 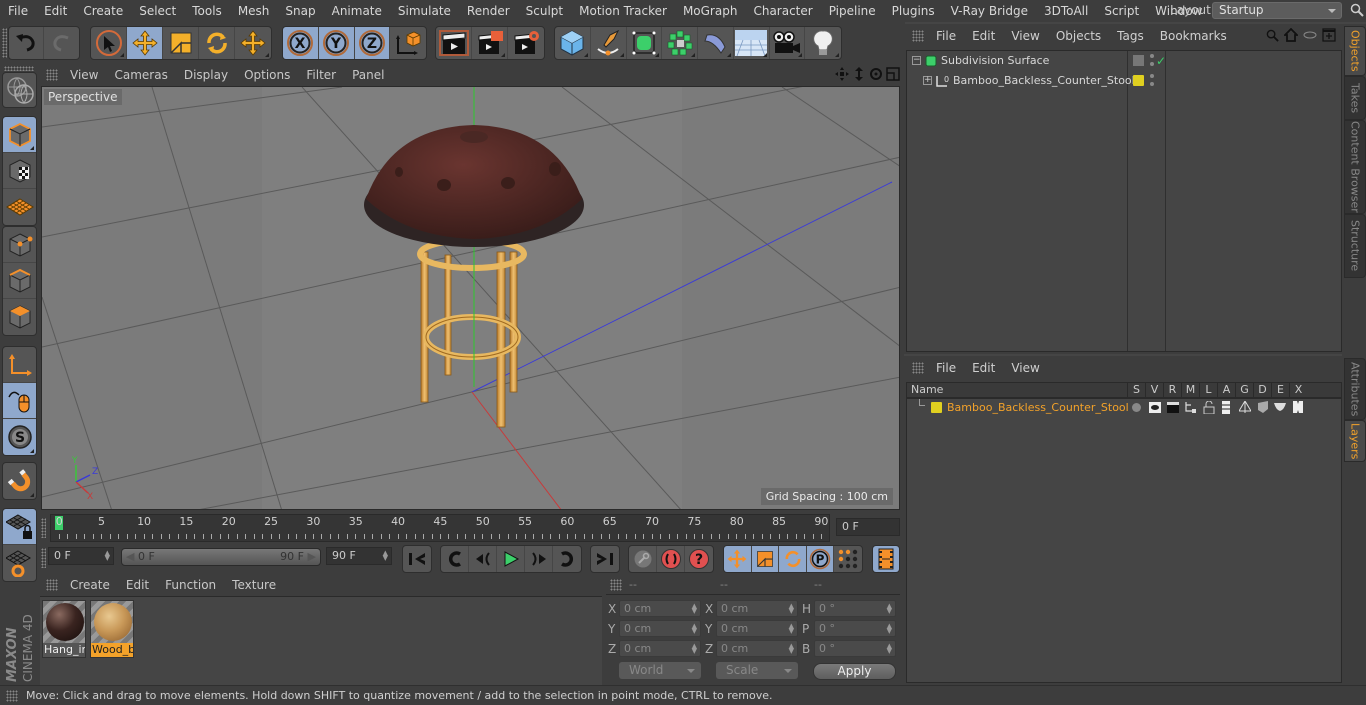 I want to click on view-toggle-icon, so click(x=1310, y=35).